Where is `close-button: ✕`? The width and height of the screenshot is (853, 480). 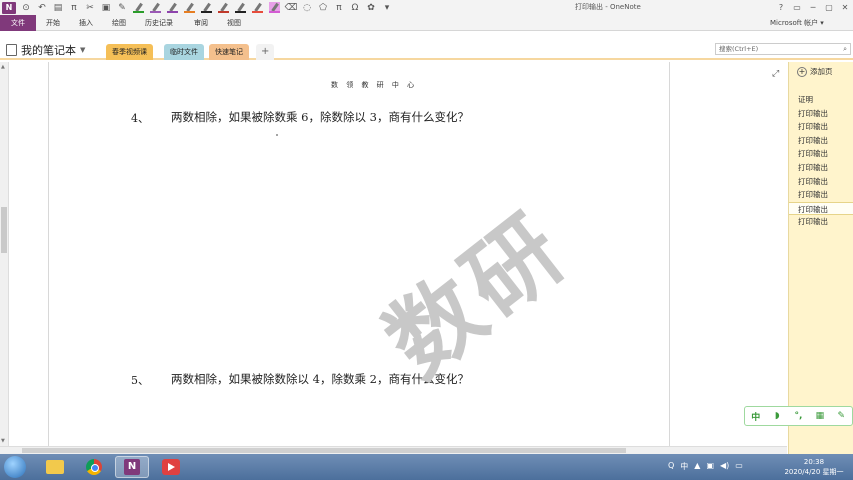 close-button: ✕ is located at coordinates (845, 7).